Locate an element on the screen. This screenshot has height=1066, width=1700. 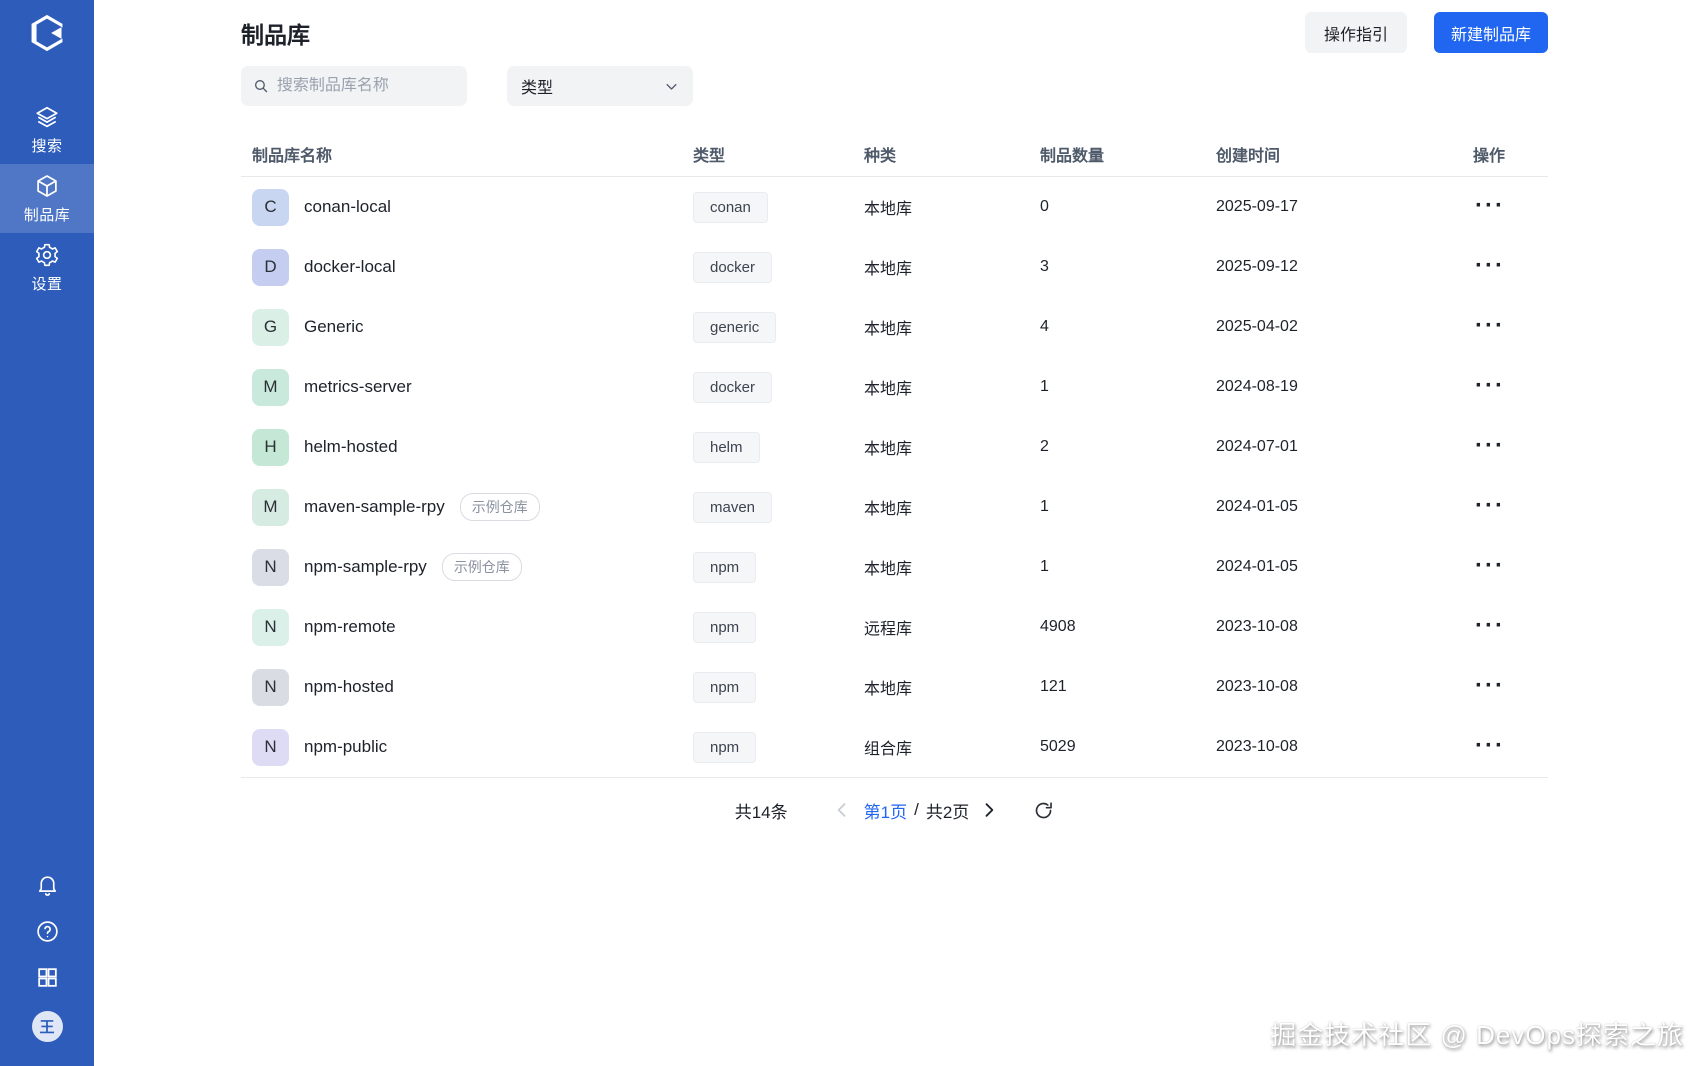
table-row: C conan-local conan 本地库 0 2025-09-17 ··· is located at coordinates (894, 207).